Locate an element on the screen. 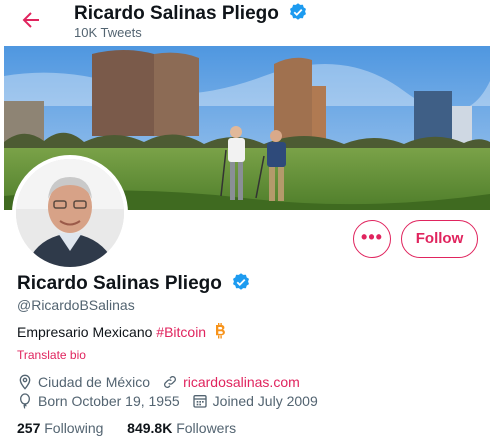  location-text: Ciudad de México is located at coordinates (94, 382).